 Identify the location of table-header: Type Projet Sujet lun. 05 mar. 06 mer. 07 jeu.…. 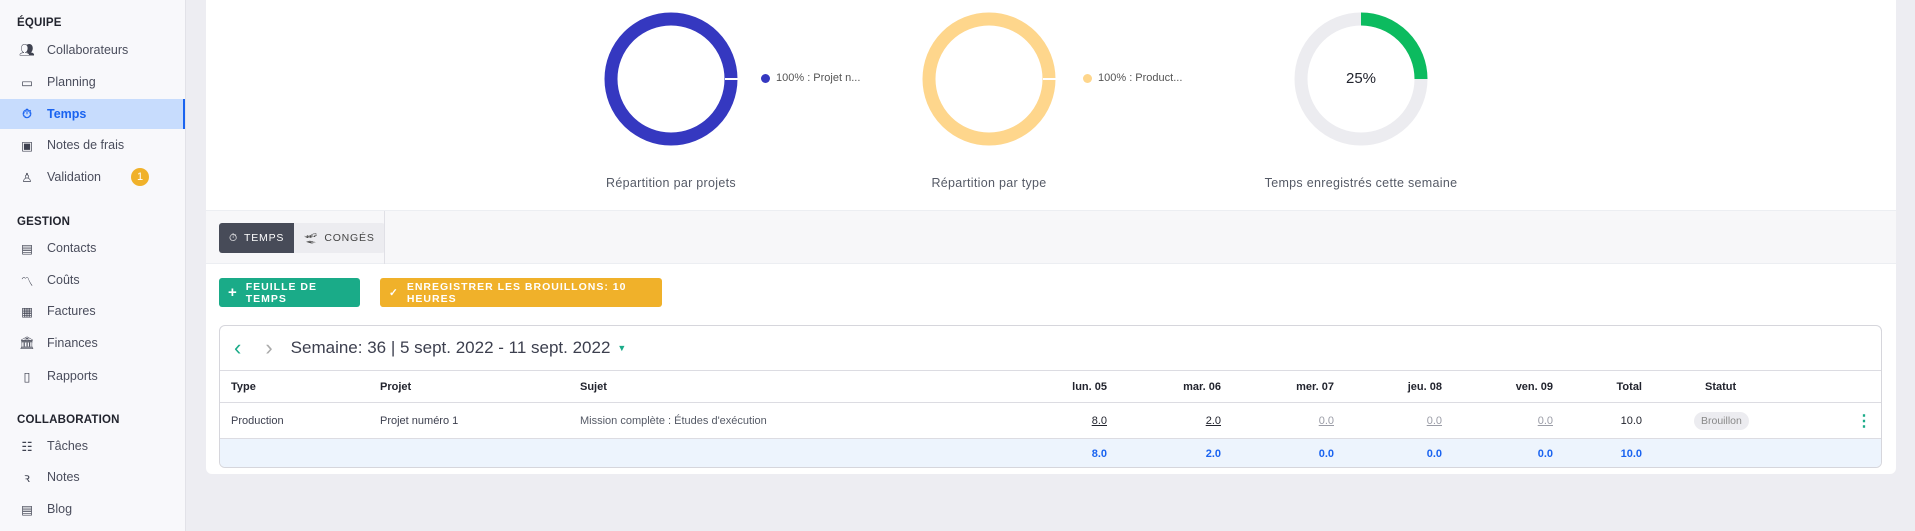
(1050, 387).